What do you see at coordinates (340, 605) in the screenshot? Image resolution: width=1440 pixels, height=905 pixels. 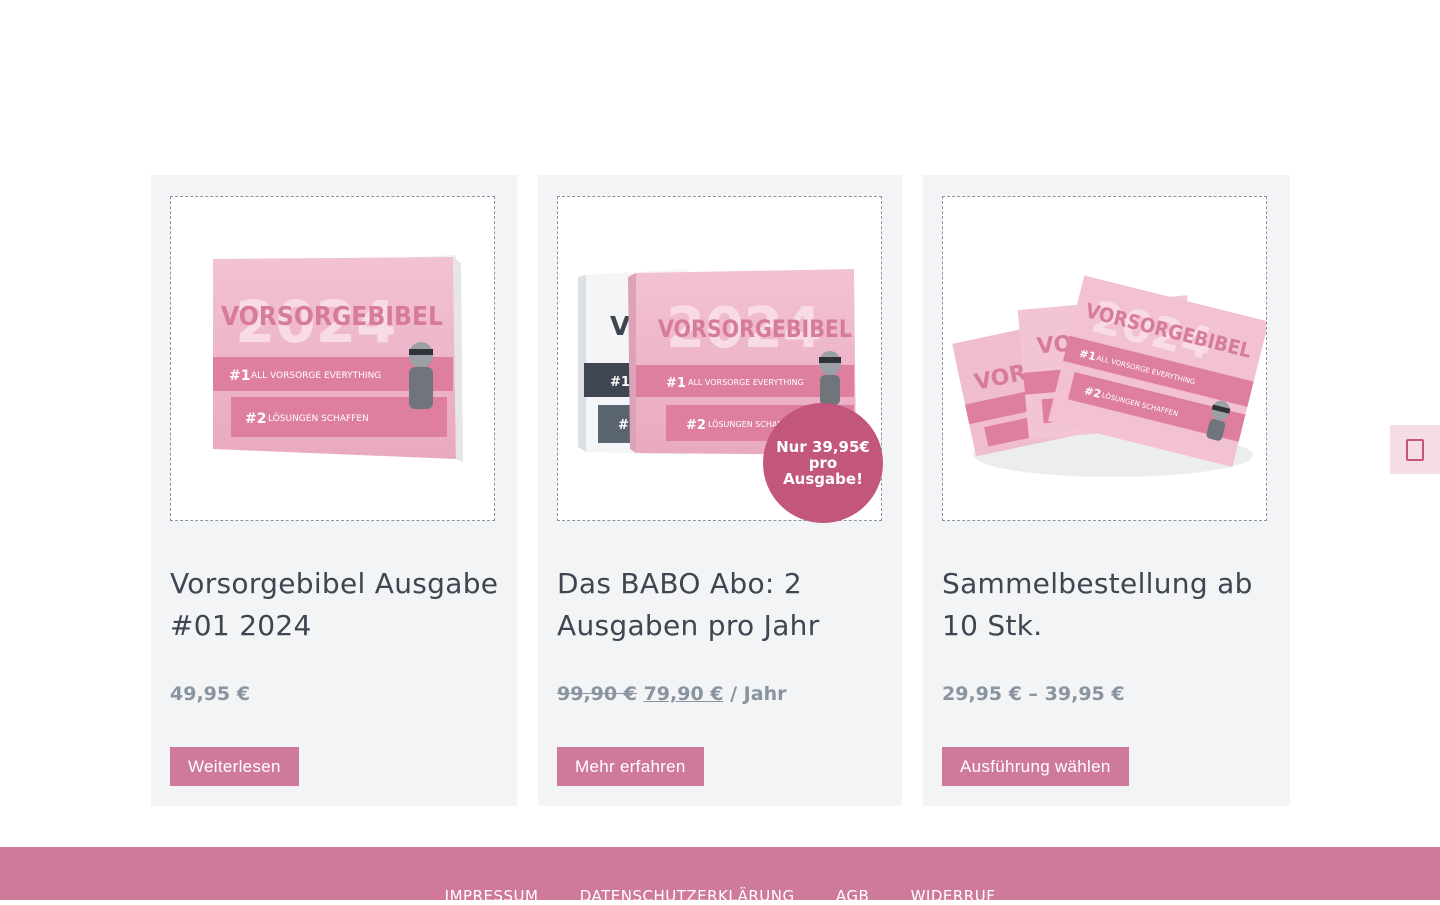 I see `product-title: Vorsorgebibel Ausgabe #01 2024` at bounding box center [340, 605].